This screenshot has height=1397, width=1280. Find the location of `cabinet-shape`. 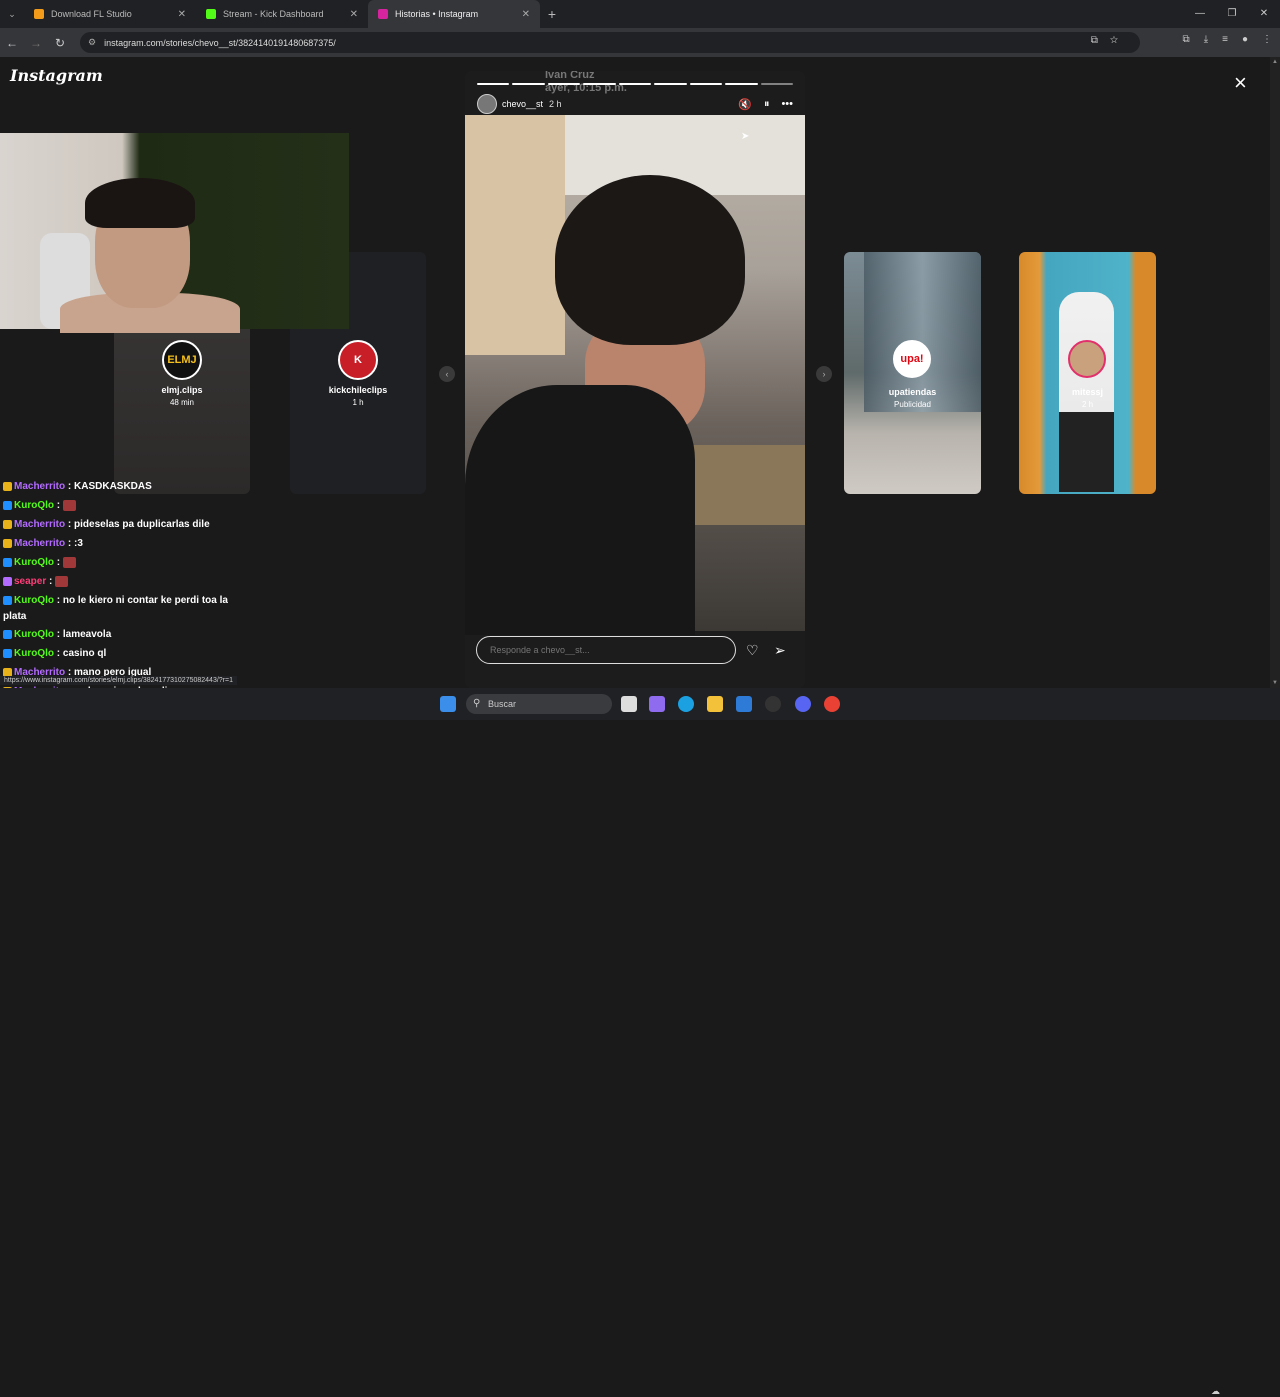

cabinet-shape is located at coordinates (515, 235).